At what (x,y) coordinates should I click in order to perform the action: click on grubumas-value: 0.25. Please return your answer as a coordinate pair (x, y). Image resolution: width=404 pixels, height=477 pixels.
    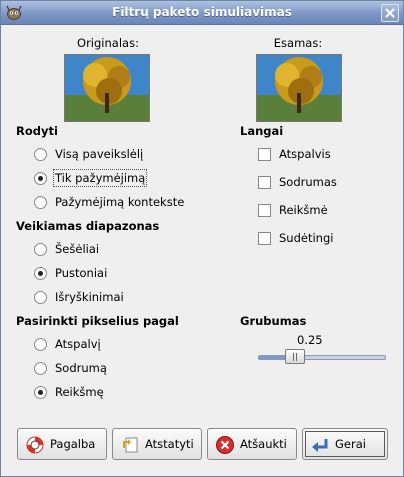
    Looking at the image, I should click on (310, 340).